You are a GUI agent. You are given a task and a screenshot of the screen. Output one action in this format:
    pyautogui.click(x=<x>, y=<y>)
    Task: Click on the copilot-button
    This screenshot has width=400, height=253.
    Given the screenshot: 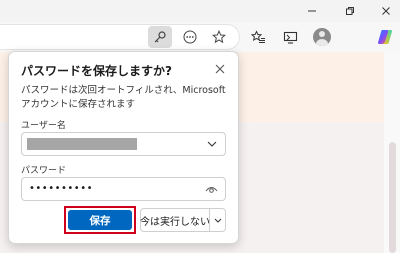 What is the action you would take?
    pyautogui.click(x=385, y=37)
    